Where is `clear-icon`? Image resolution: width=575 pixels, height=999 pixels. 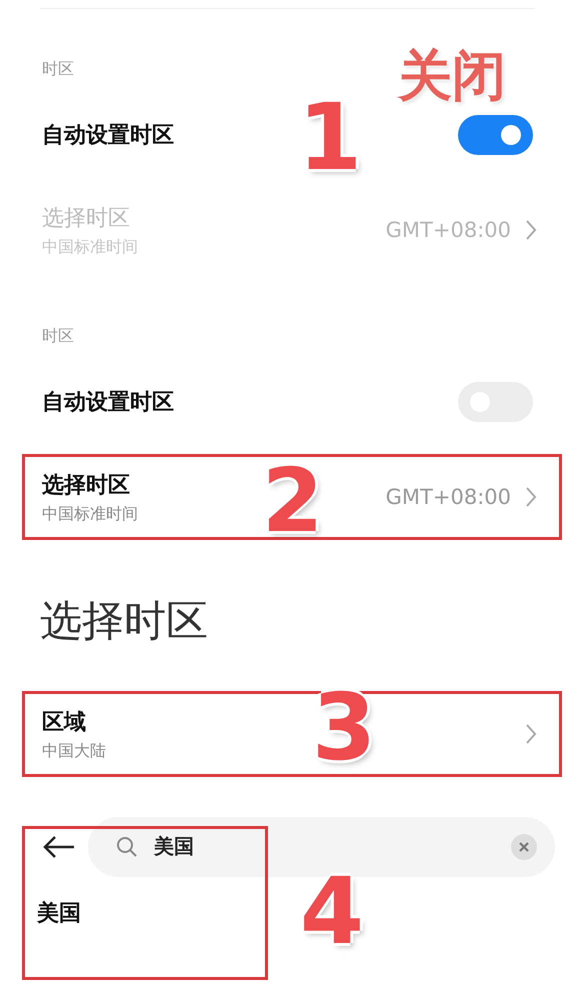
clear-icon is located at coordinates (524, 847).